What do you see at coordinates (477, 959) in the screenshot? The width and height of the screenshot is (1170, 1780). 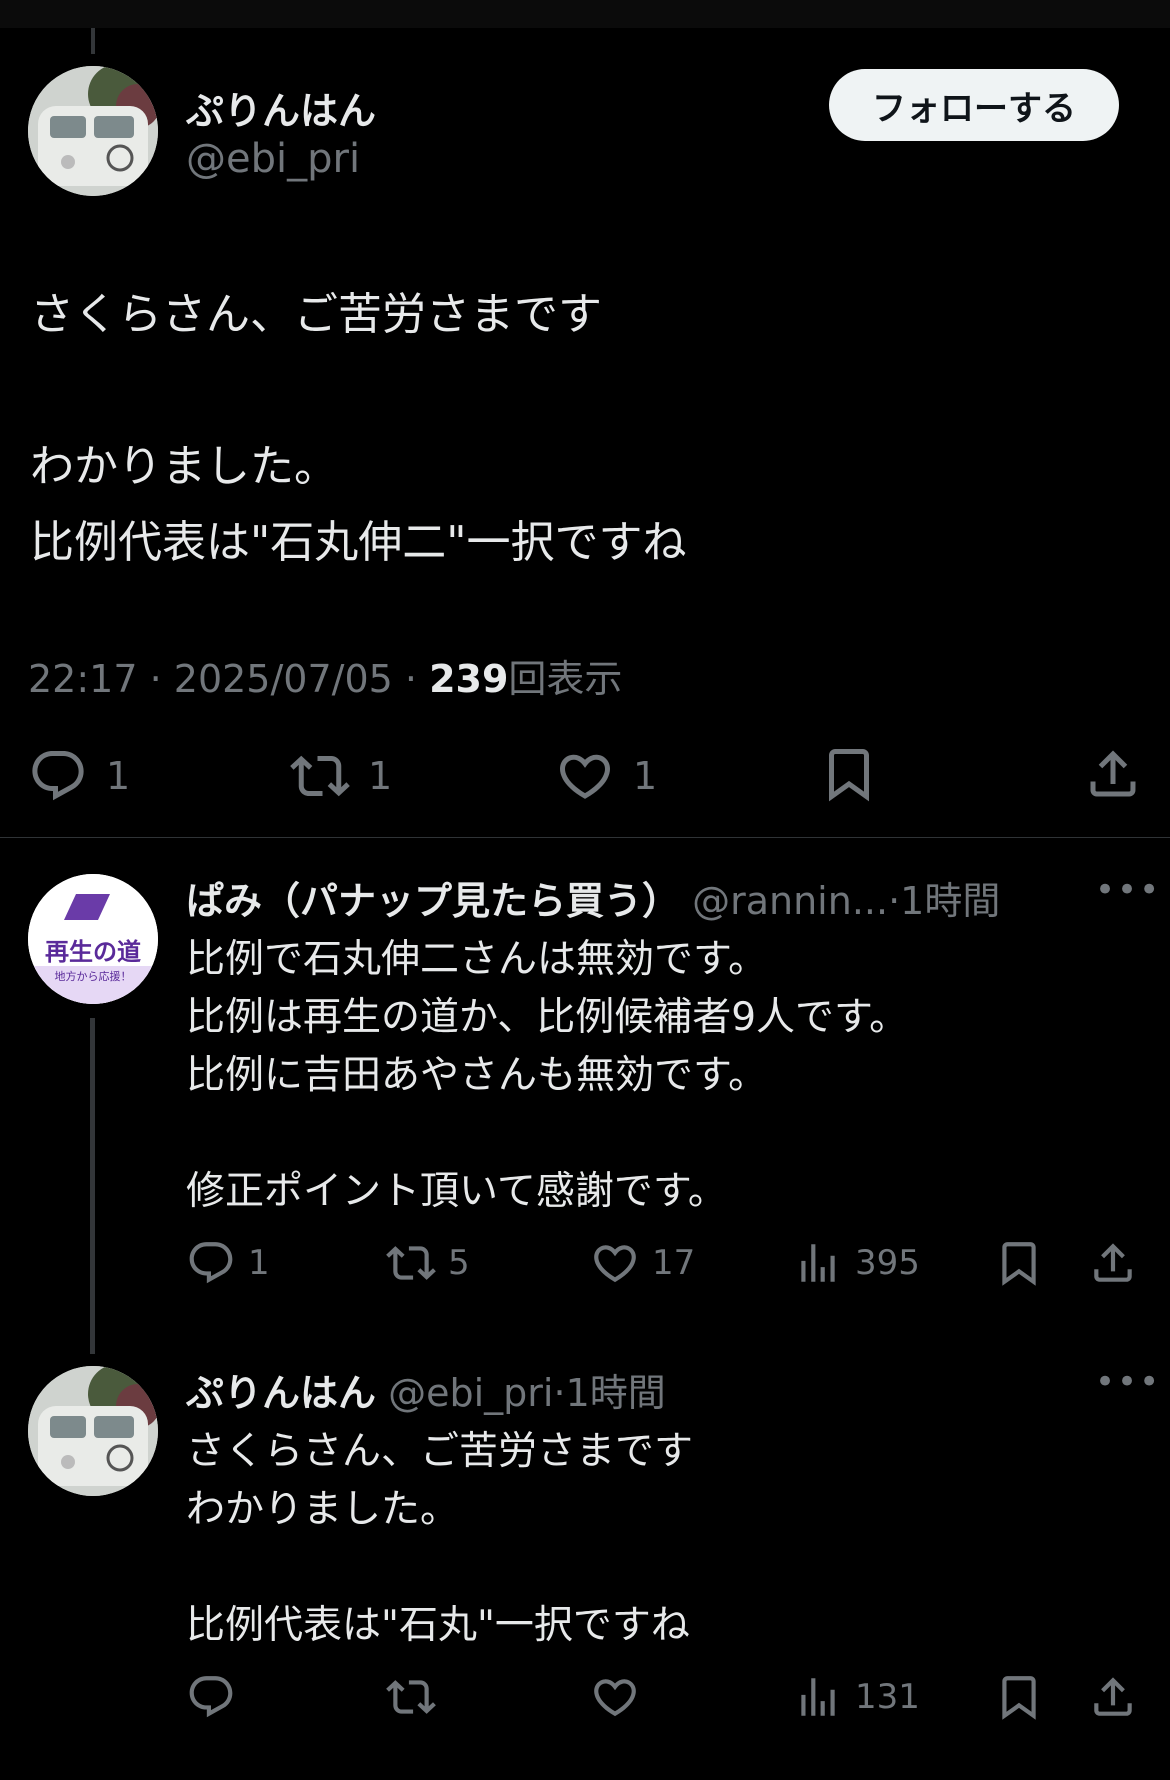 I see `reply-text-line: 比例で石丸伸二さんは無効です。` at bounding box center [477, 959].